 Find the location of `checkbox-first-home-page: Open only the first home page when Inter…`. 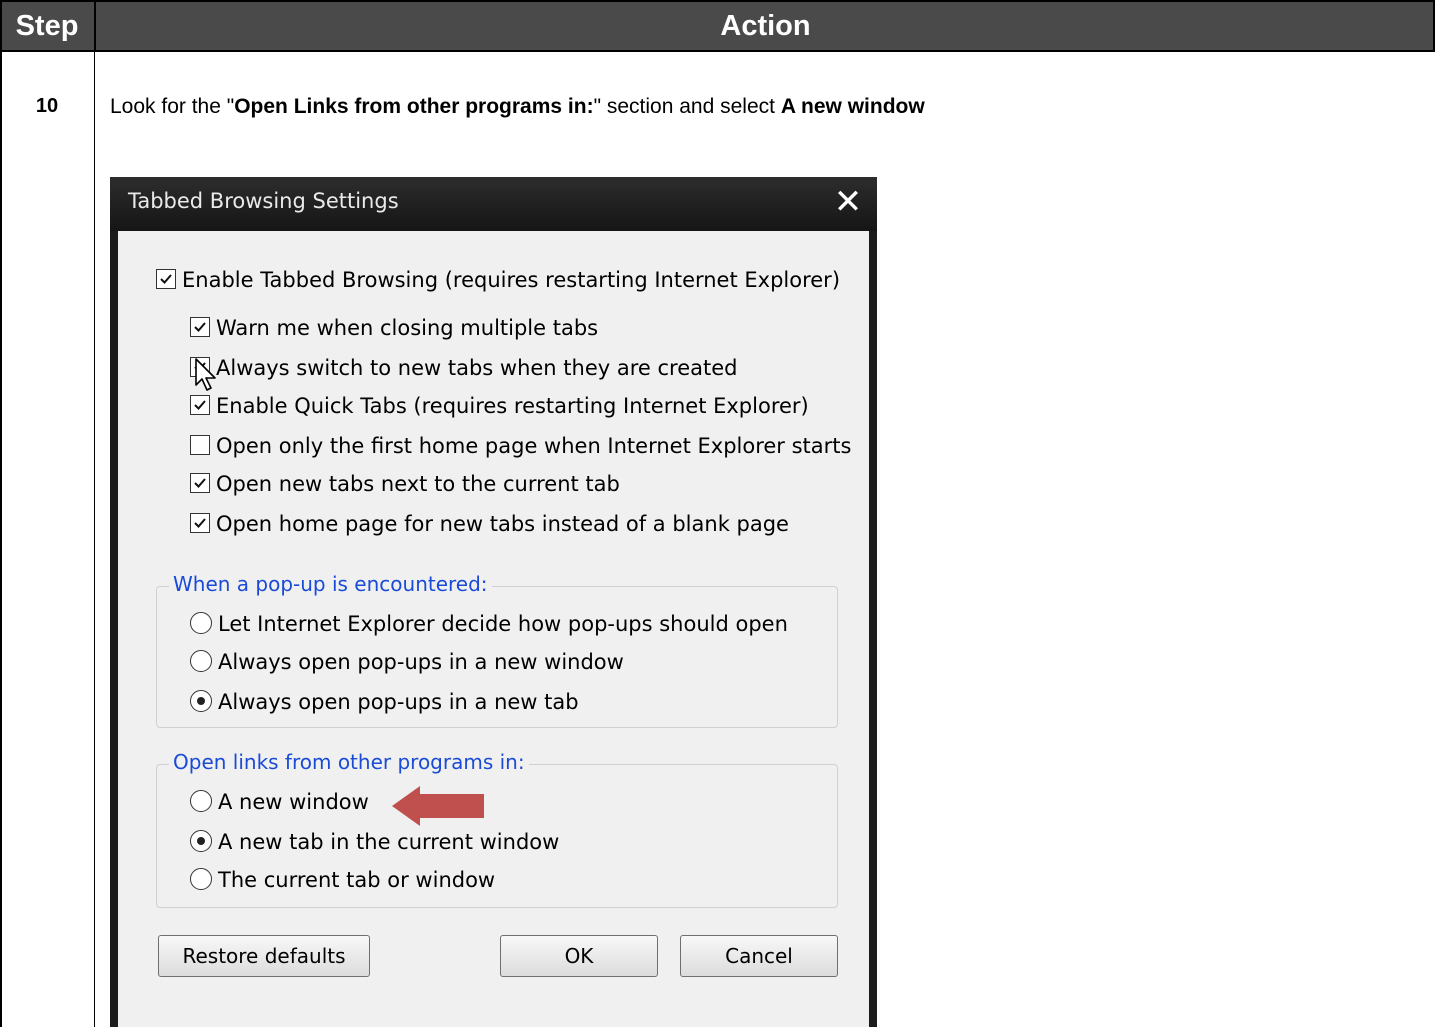

checkbox-first-home-page: Open only the first home page when Inter… is located at coordinates (520, 446).